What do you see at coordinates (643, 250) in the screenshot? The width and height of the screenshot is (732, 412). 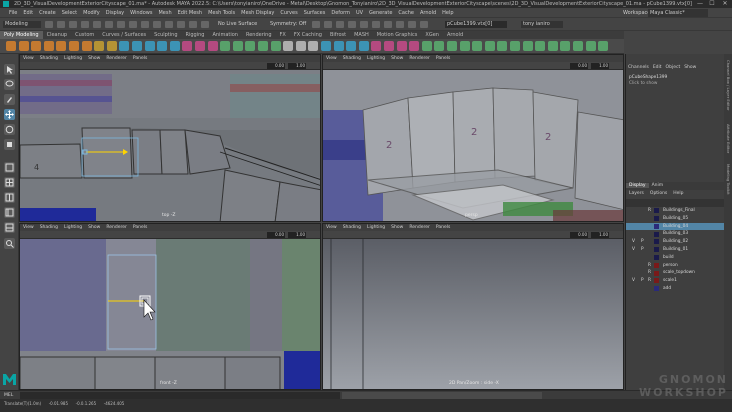 I see `layer-playback-toggle: P` at bounding box center [643, 250].